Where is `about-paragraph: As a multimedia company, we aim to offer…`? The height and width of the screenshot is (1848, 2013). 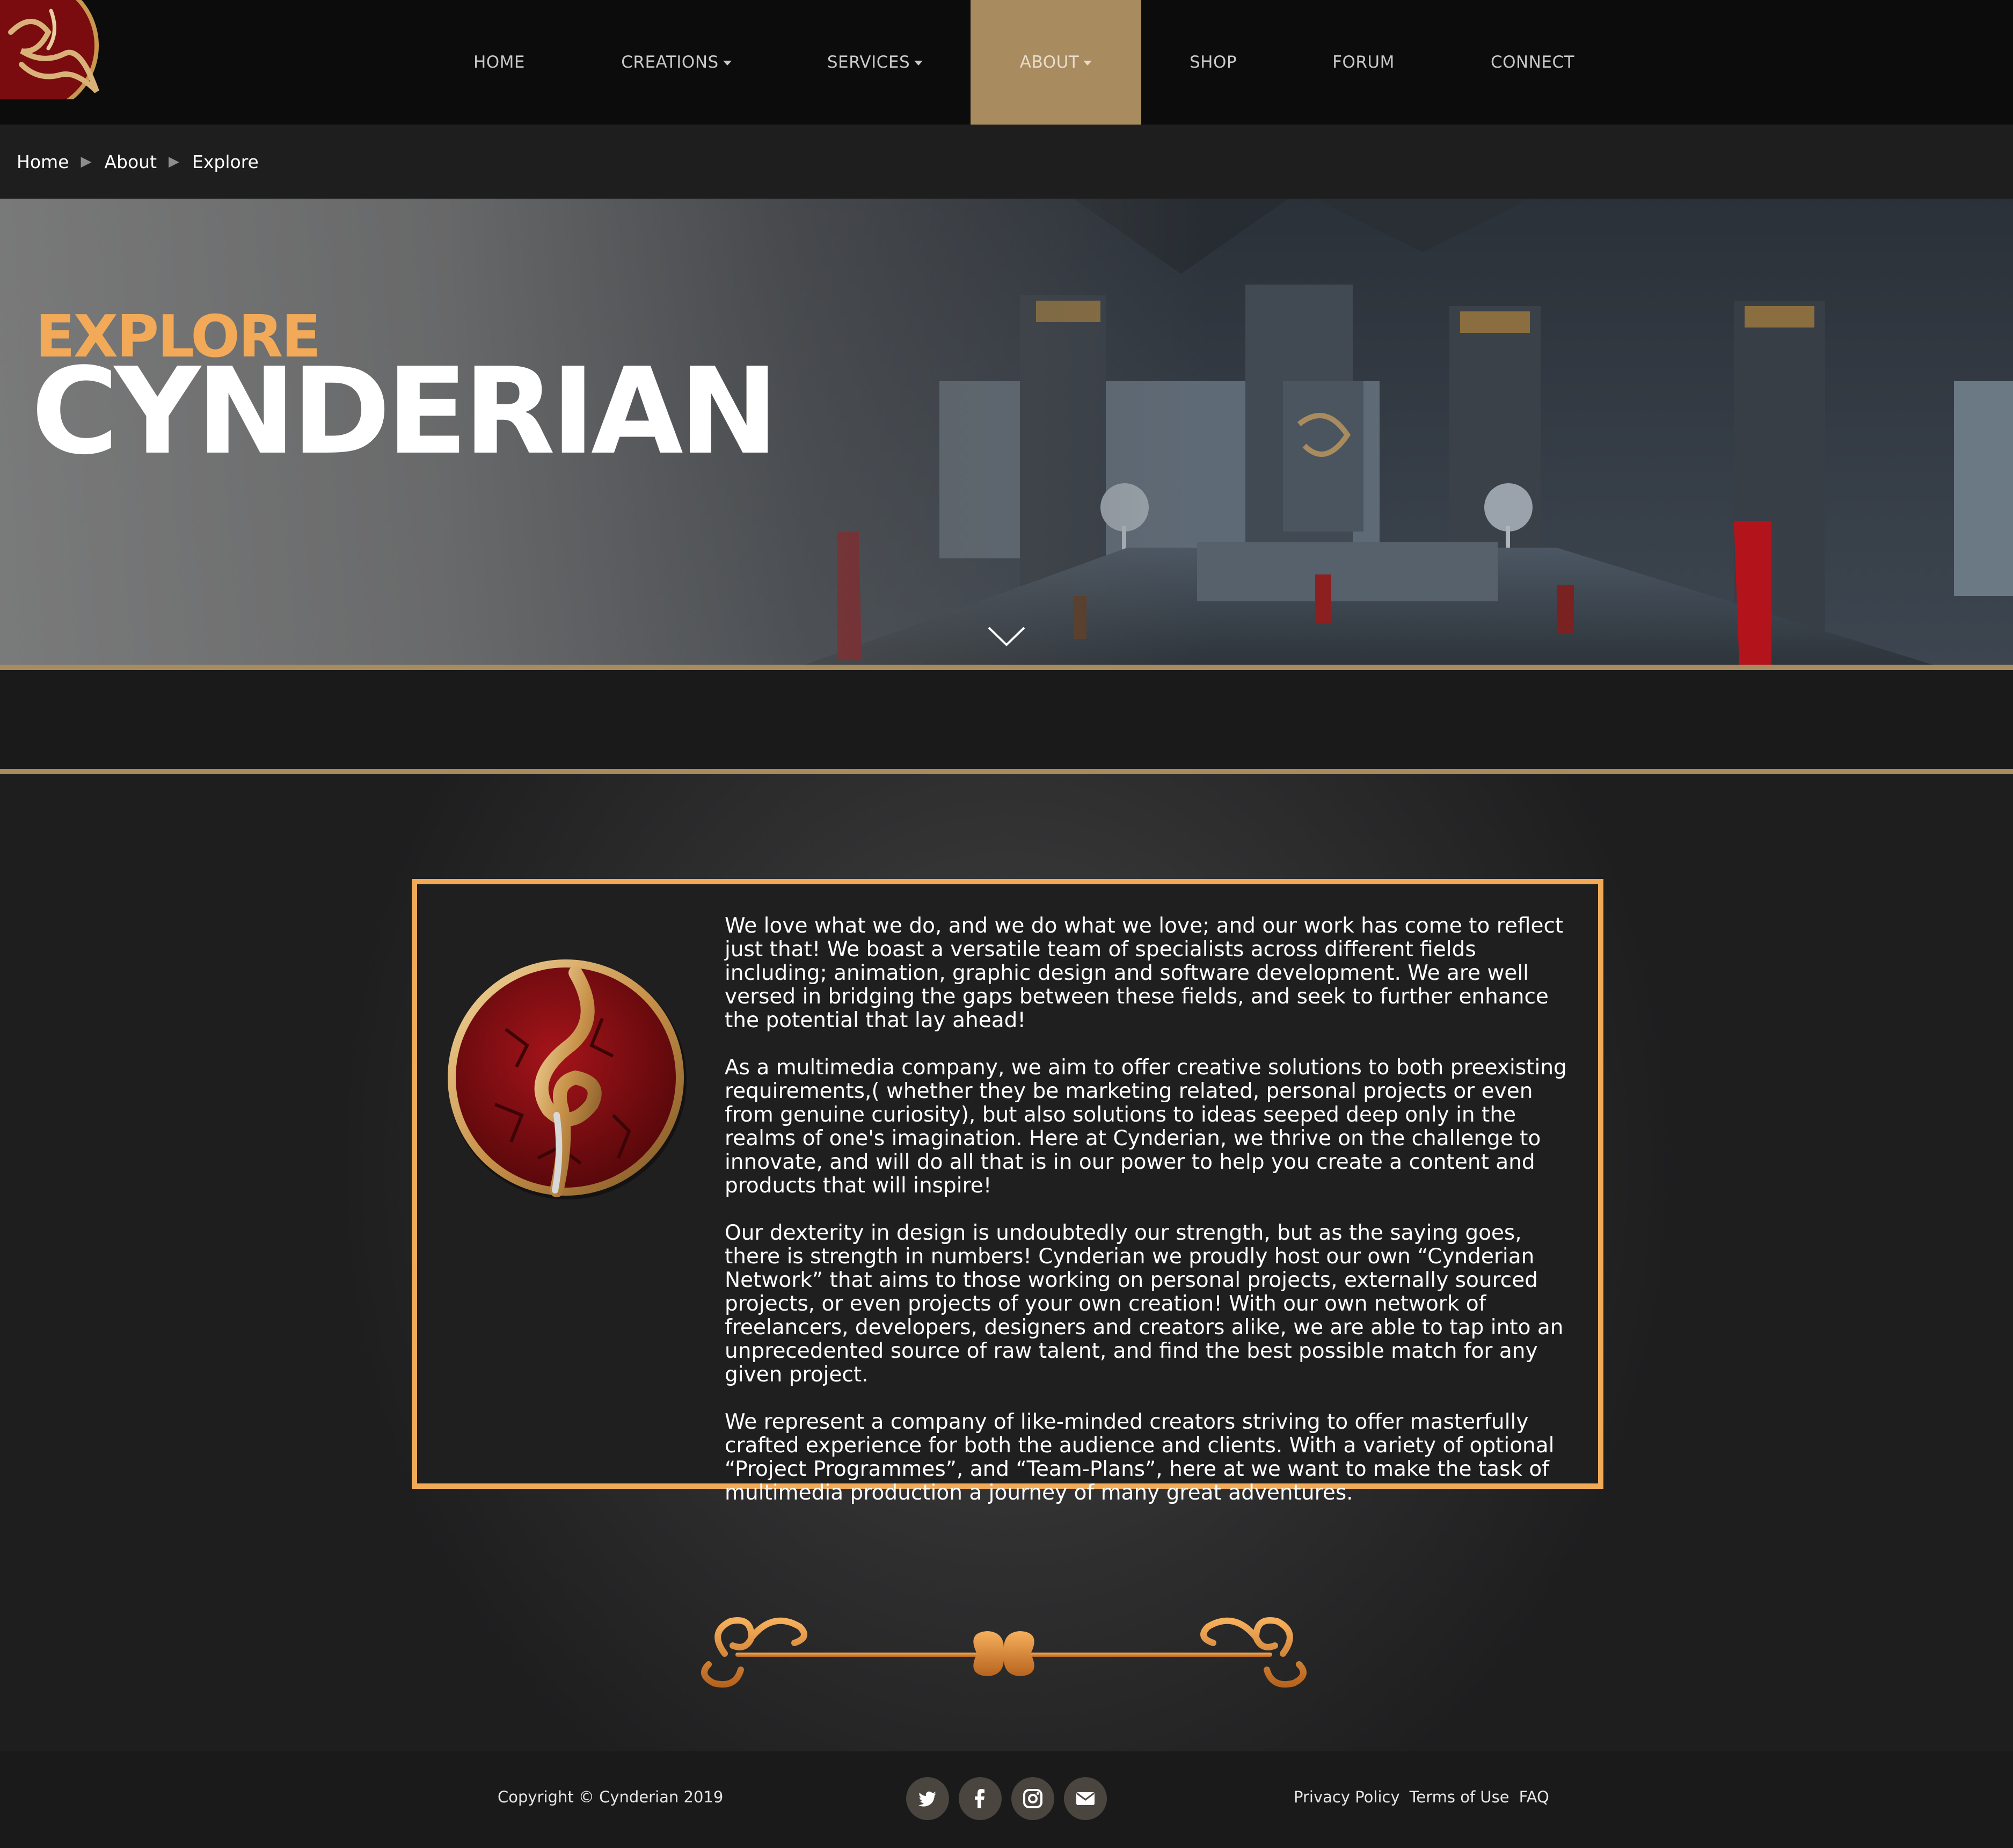 about-paragraph: As a multimedia company, we aim to offer… is located at coordinates (1146, 1127).